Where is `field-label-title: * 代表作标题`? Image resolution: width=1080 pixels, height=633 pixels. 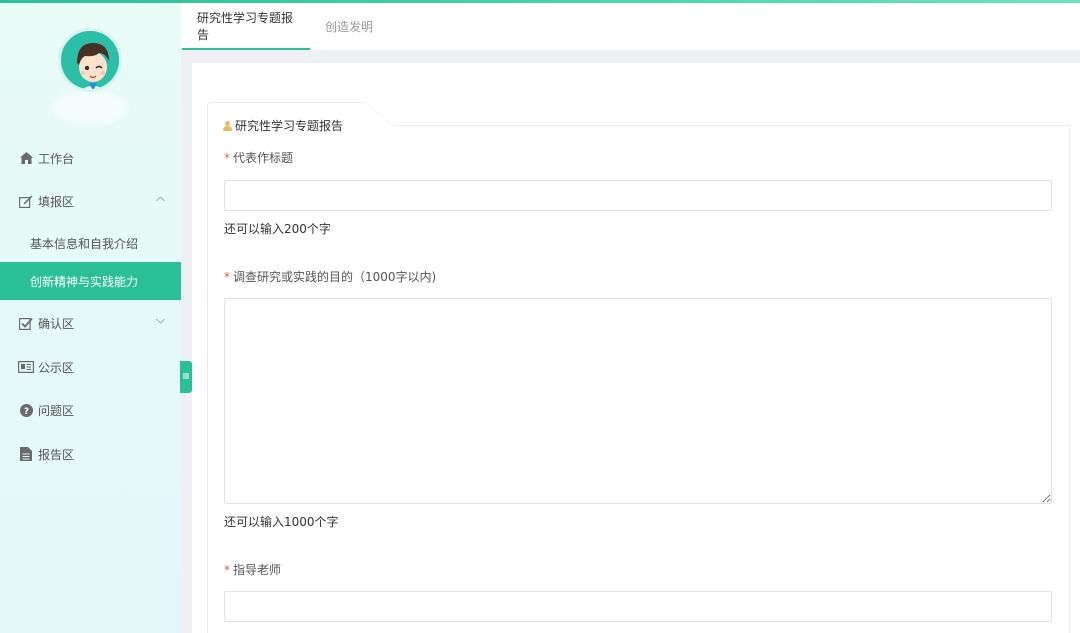 field-label-title: * 代表作标题 is located at coordinates (258, 157).